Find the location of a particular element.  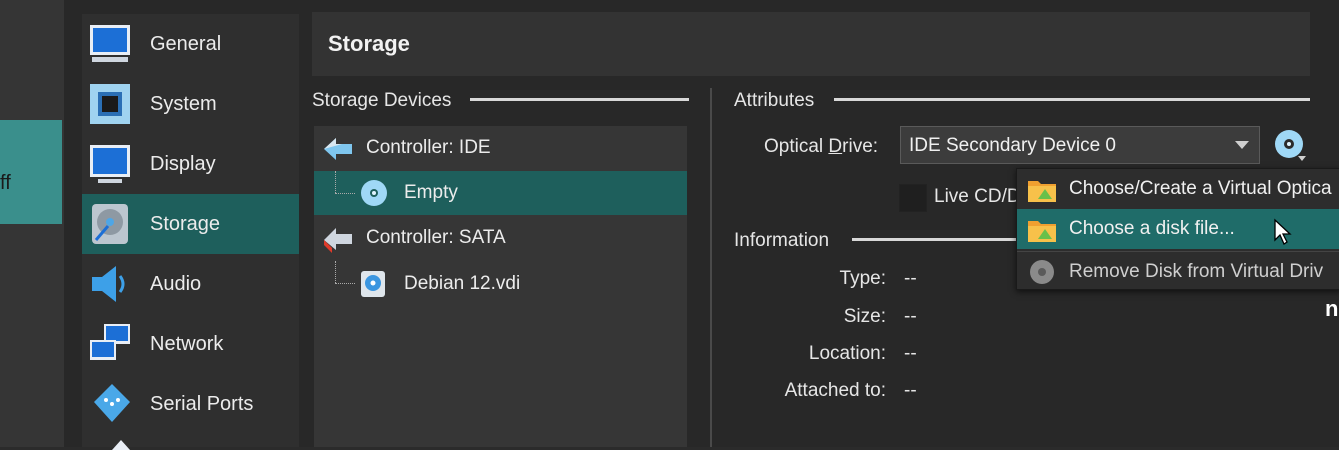

ide-controller-icon is located at coordinates (338, 149).